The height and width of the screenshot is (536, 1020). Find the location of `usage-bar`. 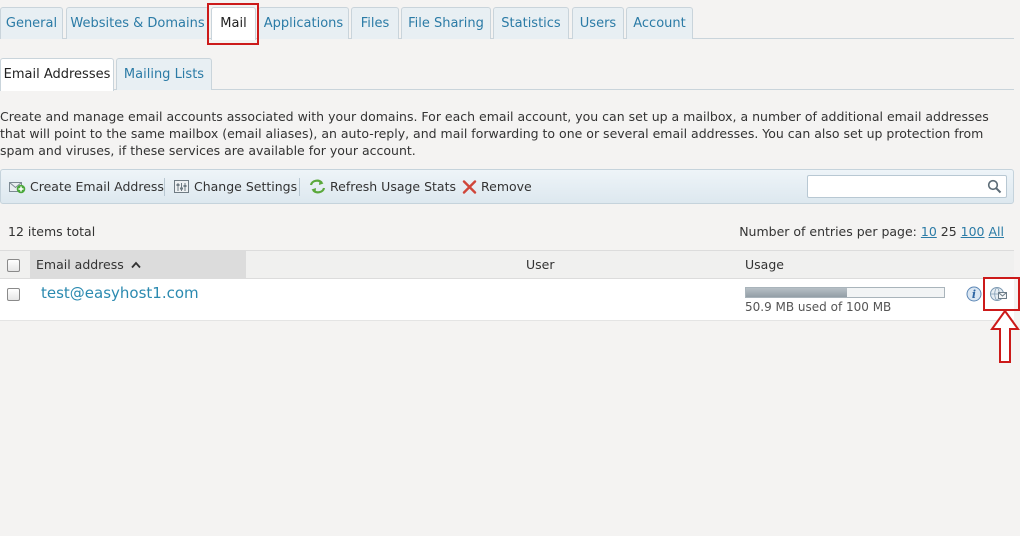

usage-bar is located at coordinates (845, 292).